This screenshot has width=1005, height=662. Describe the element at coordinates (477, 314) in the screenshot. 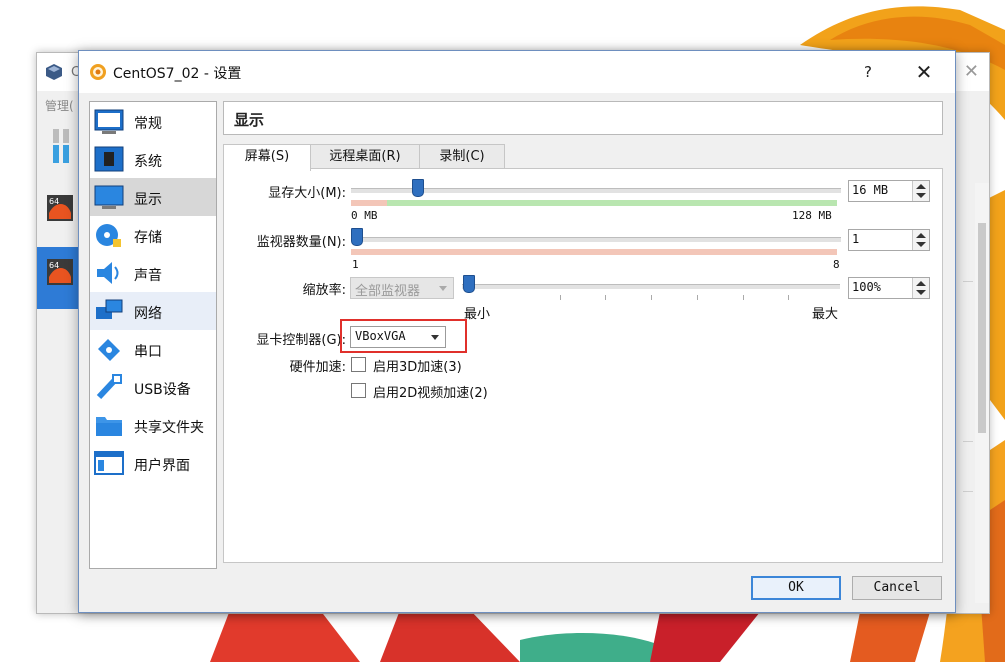

I see `scale-min-label: 最小` at that location.